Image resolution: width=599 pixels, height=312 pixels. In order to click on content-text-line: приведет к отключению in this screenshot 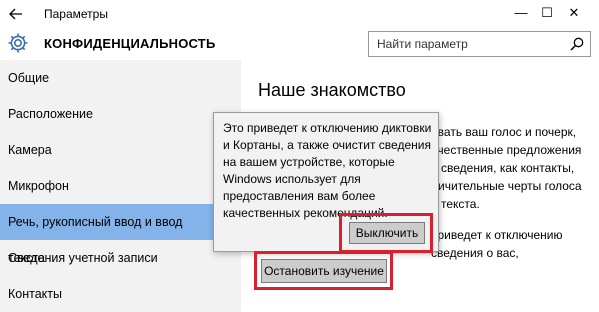, I will do `click(497, 235)`.